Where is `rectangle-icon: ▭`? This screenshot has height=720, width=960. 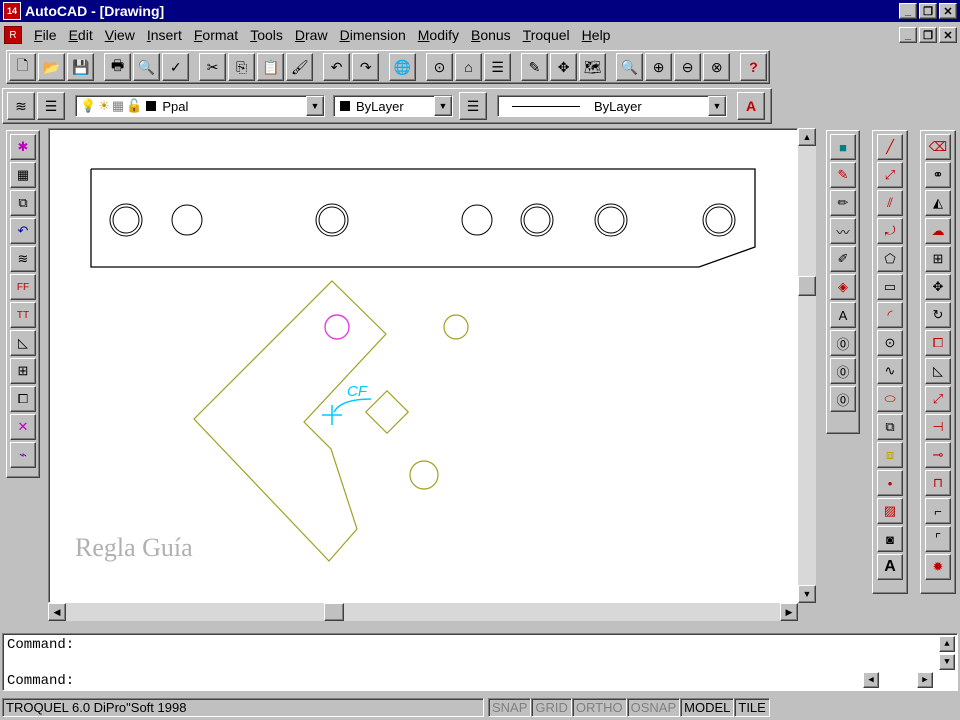 rectangle-icon: ▭ is located at coordinates (890, 287).